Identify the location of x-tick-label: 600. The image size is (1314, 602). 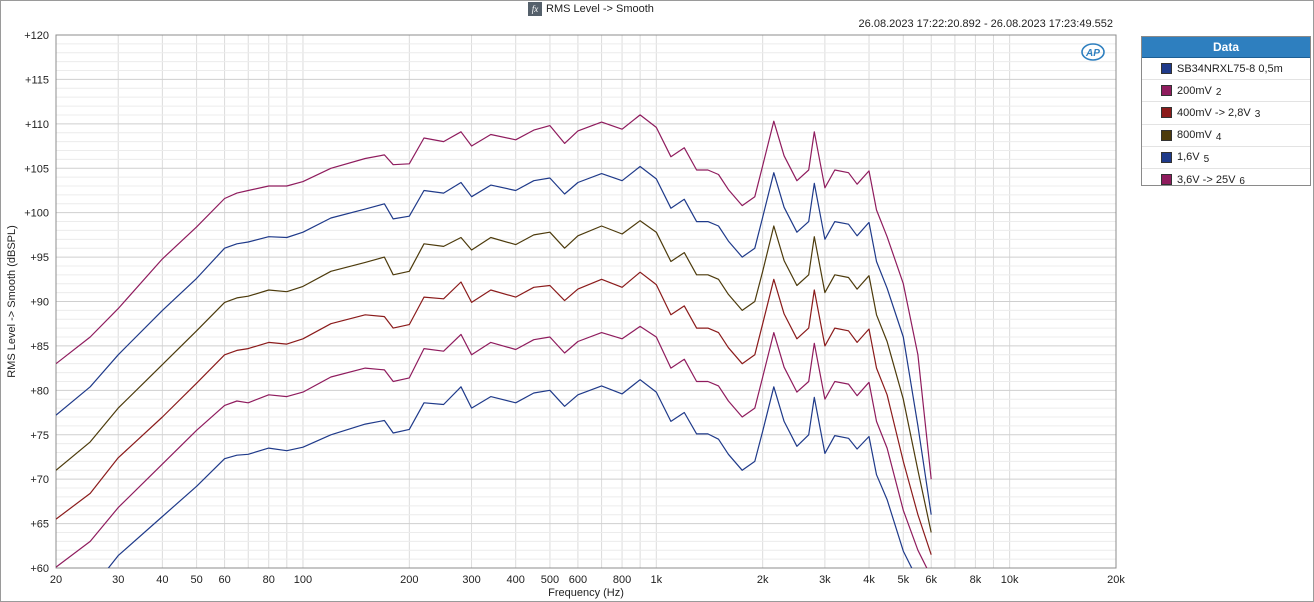
(578, 580).